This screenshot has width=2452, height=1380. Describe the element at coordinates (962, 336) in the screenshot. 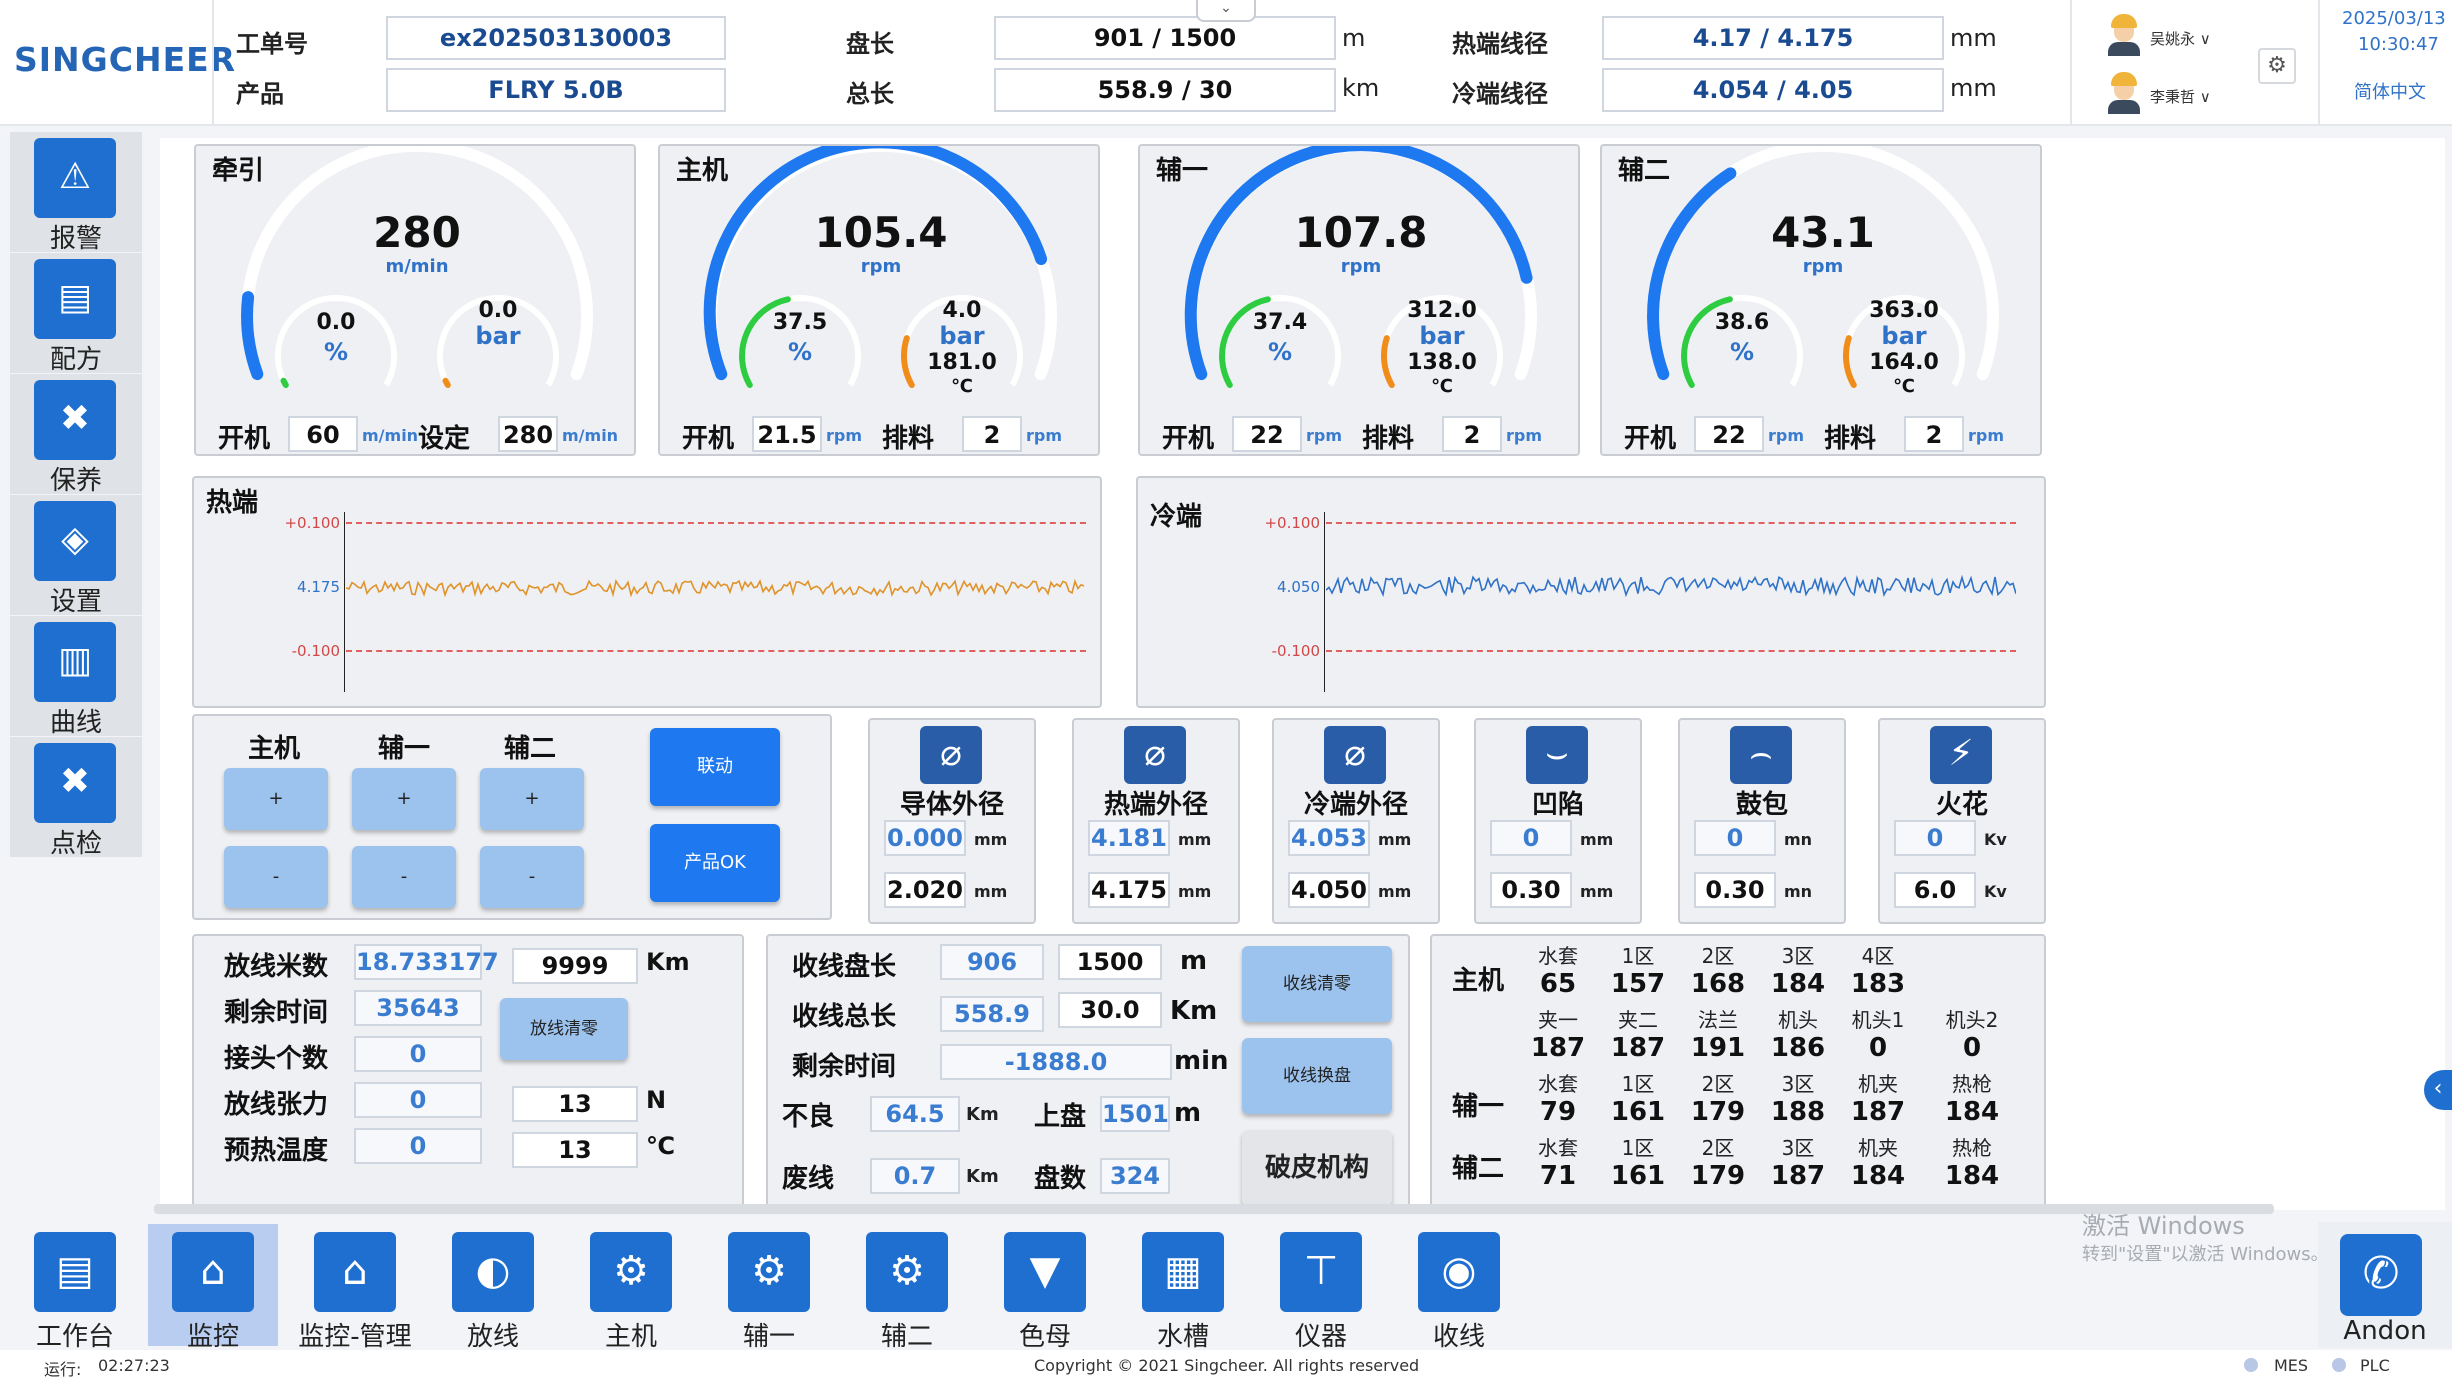

I see `right-mini-unit: bar` at that location.